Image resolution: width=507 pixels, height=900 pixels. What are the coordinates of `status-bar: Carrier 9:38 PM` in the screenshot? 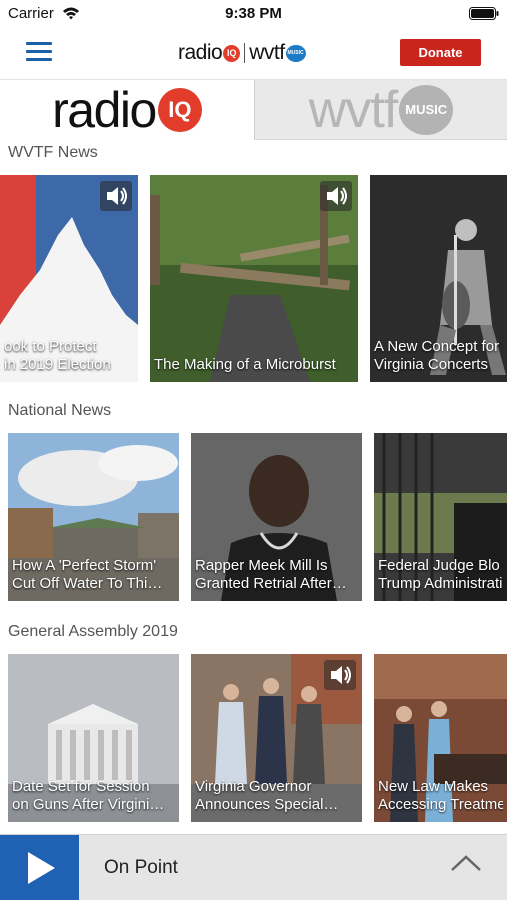 It's located at (253, 14).